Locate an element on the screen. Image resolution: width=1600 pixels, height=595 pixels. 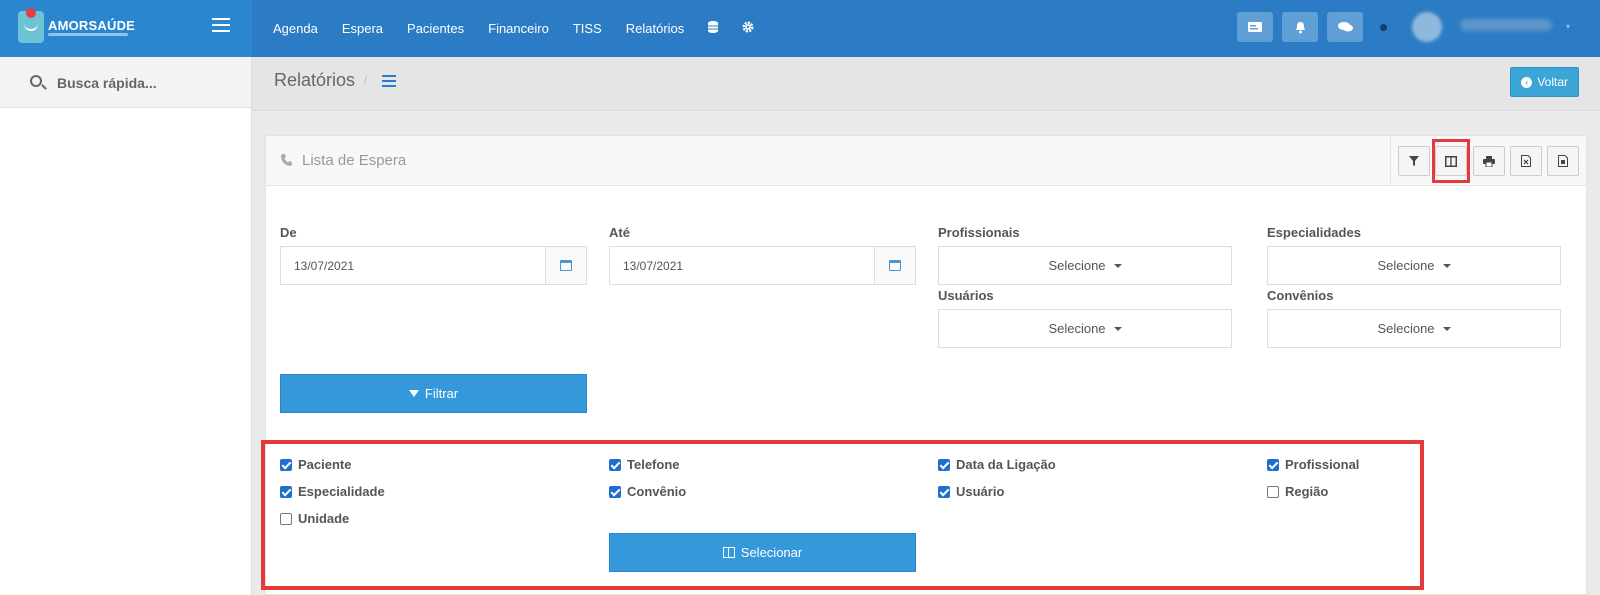
bell-icon is located at coordinates (1300, 27).